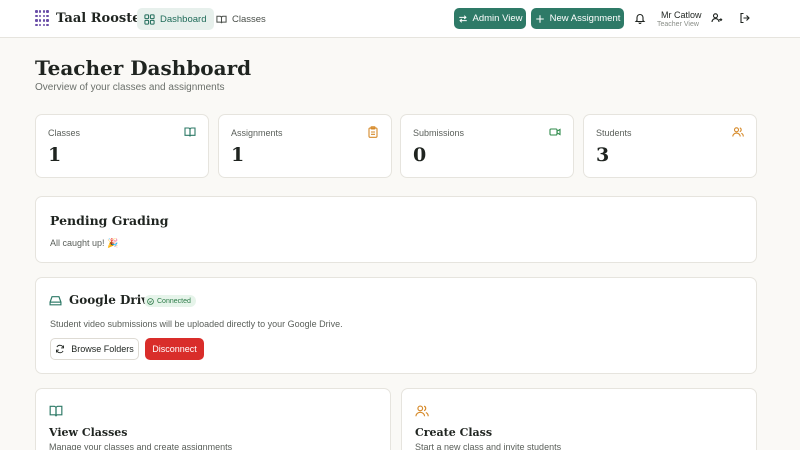 Image resolution: width=800 pixels, height=450 pixels. What do you see at coordinates (462, 18) in the screenshot?
I see `switch-icon` at bounding box center [462, 18].